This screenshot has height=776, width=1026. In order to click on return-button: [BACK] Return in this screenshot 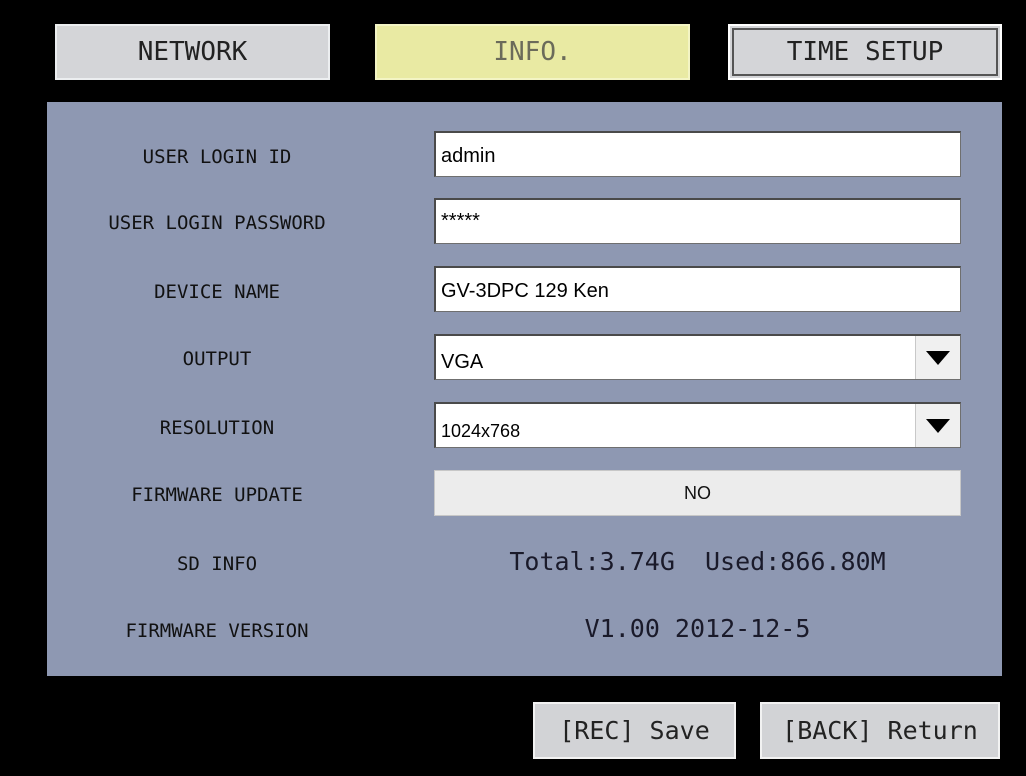, I will do `click(880, 730)`.